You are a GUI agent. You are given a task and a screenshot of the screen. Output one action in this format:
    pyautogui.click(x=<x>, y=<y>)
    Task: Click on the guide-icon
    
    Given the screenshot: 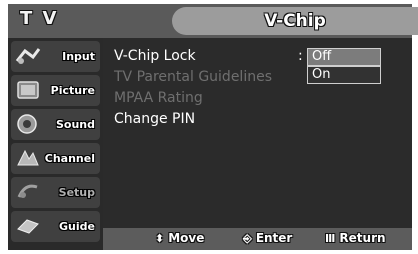 What is the action you would take?
    pyautogui.click(x=28, y=226)
    